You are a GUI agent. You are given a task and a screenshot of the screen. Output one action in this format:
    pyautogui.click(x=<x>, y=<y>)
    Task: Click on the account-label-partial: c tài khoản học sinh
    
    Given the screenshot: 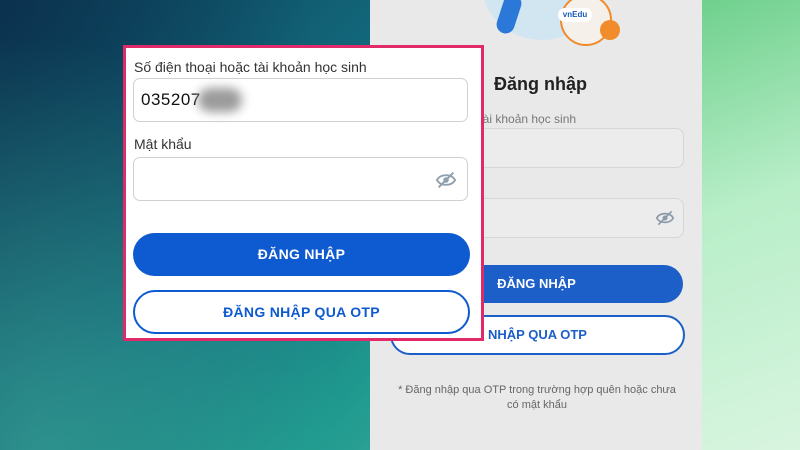 What is the action you would take?
    pyautogui.click(x=523, y=119)
    